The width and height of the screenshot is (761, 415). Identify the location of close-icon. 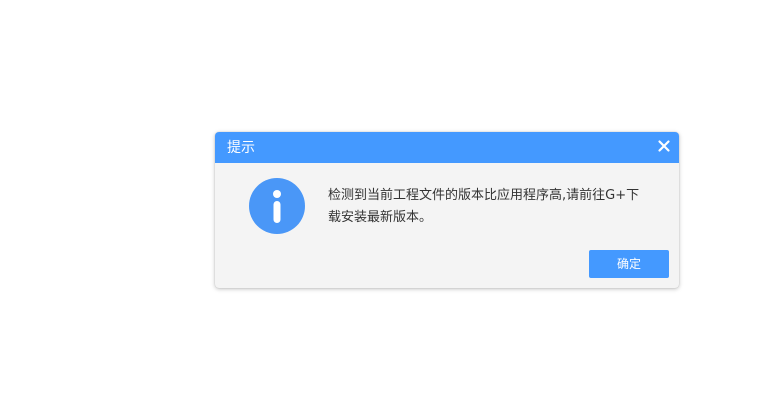
(664, 146).